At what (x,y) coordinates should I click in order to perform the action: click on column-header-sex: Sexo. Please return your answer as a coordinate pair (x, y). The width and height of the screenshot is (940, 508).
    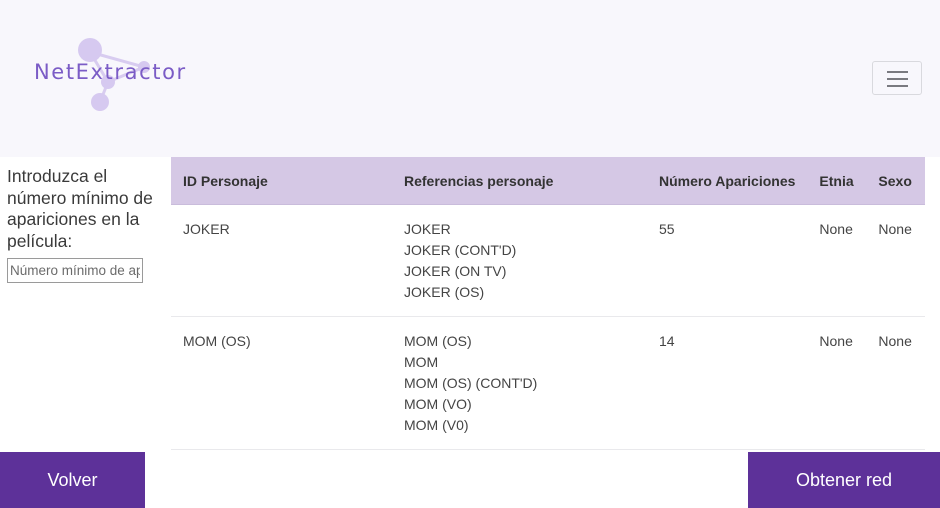
    Looking at the image, I should click on (895, 181).